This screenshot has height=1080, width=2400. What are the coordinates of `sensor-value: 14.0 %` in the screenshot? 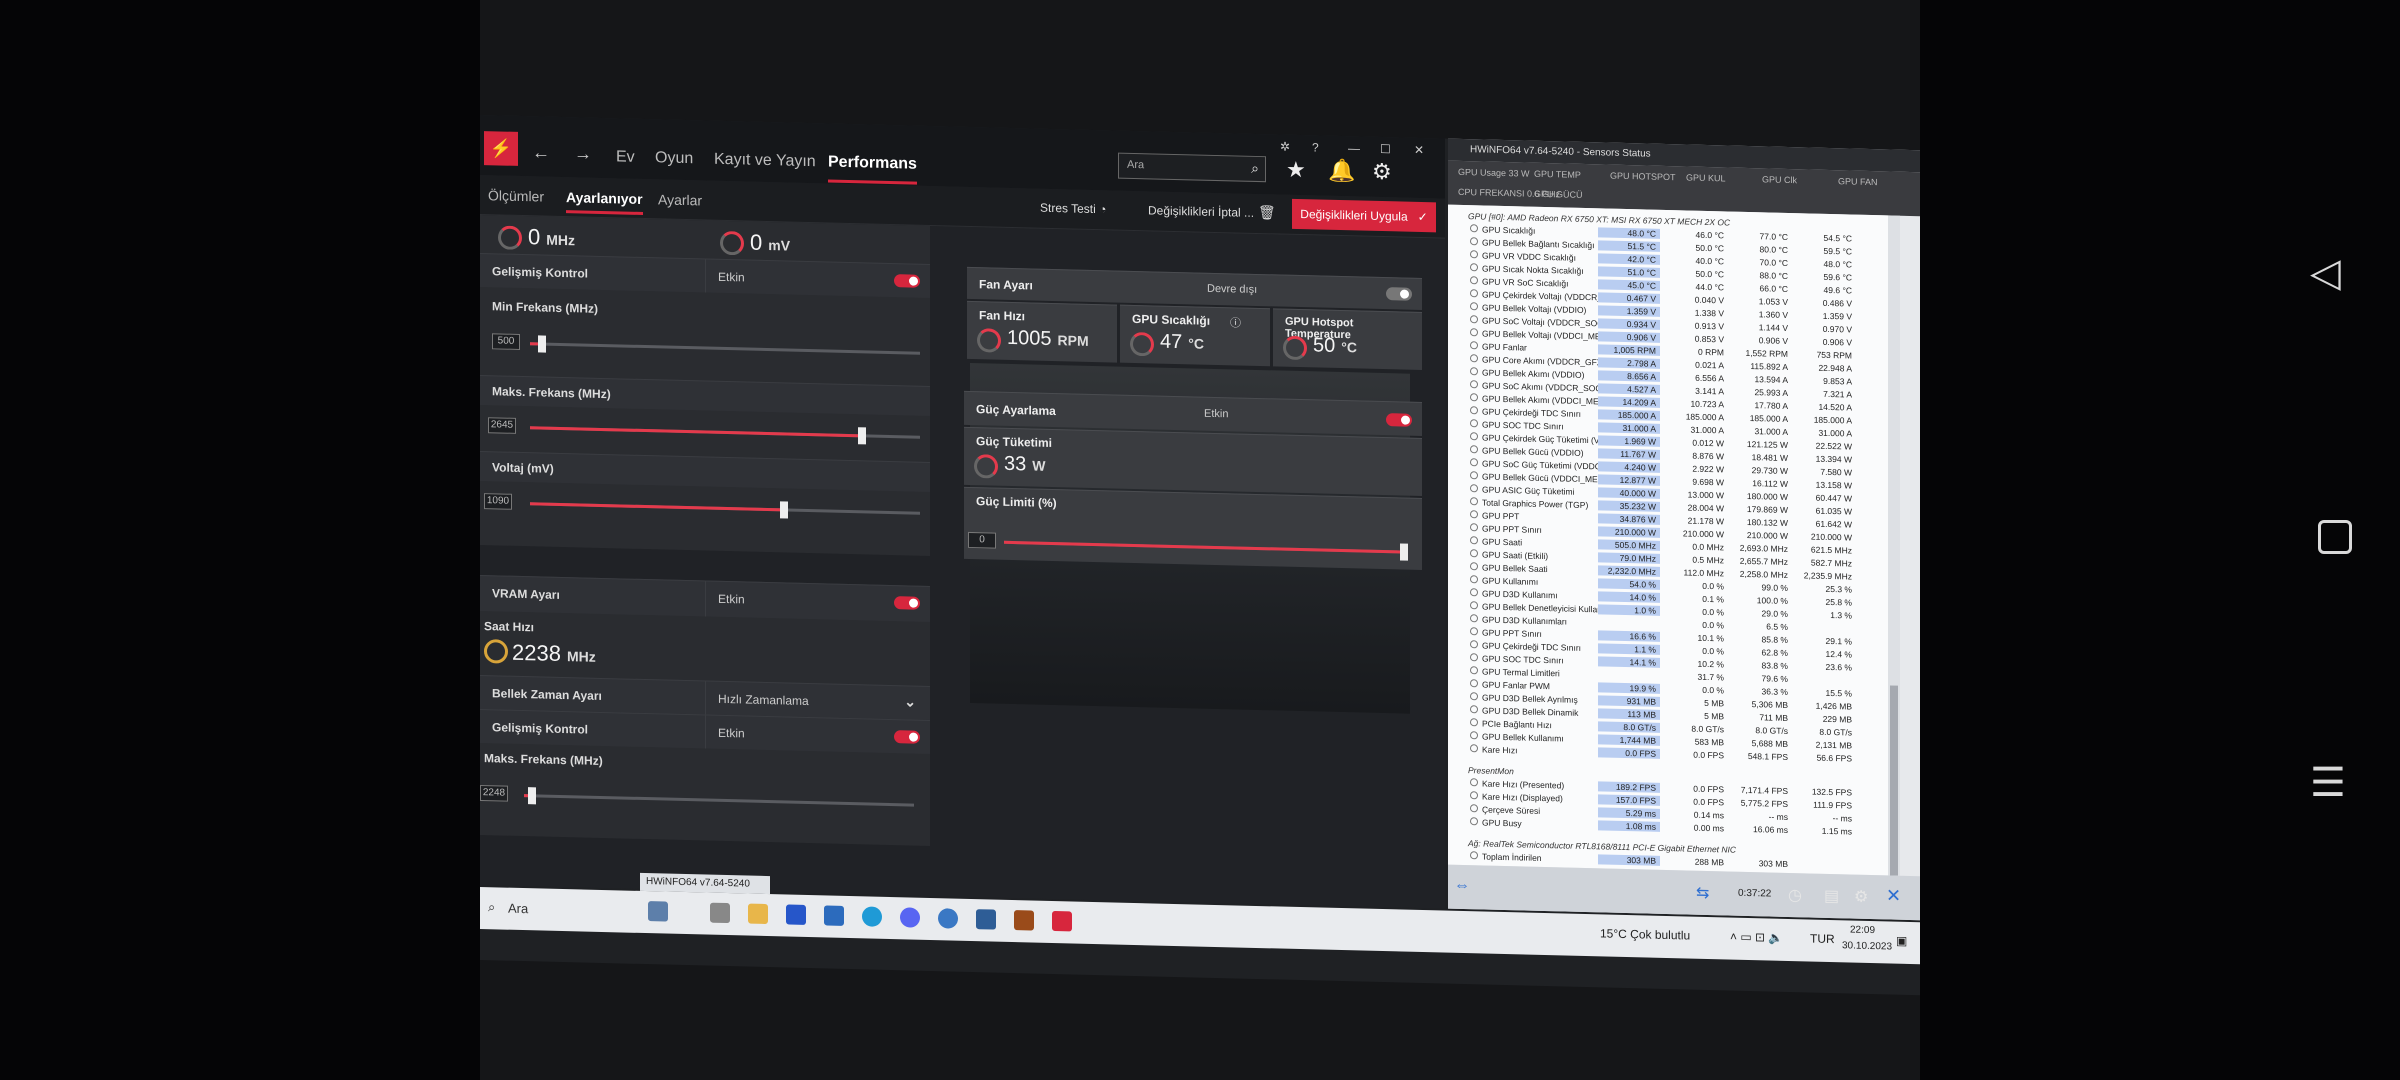 It's located at (1629, 597).